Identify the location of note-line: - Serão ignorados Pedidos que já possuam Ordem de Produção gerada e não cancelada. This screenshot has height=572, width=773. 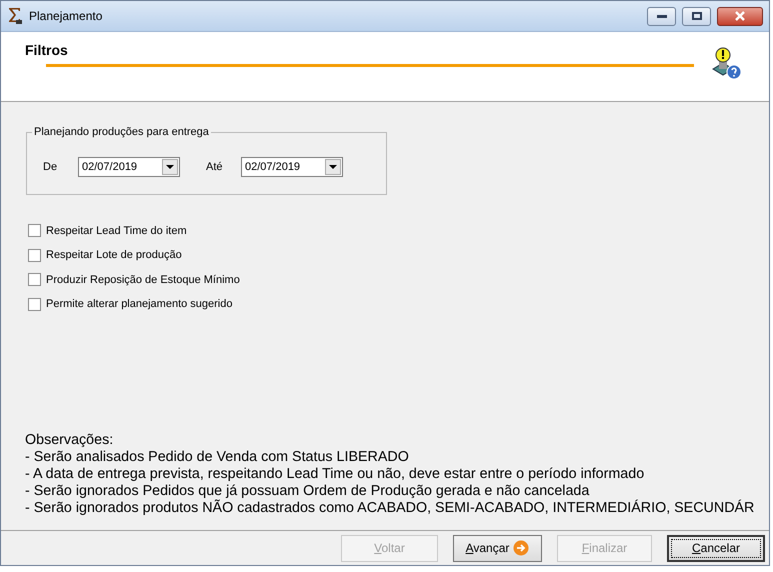
(307, 491).